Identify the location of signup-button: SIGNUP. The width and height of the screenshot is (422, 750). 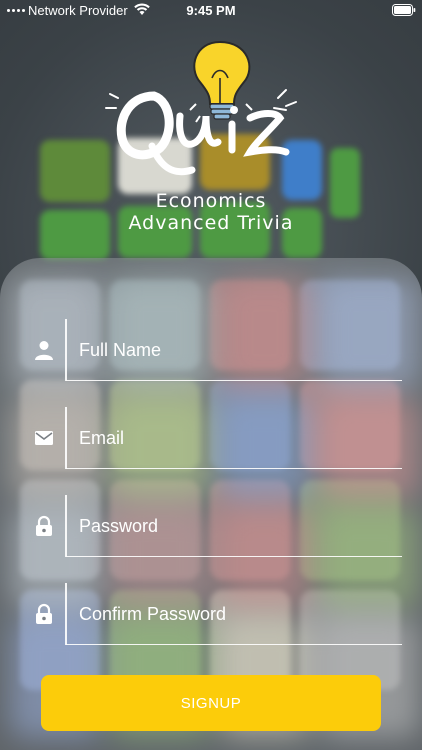
(211, 703).